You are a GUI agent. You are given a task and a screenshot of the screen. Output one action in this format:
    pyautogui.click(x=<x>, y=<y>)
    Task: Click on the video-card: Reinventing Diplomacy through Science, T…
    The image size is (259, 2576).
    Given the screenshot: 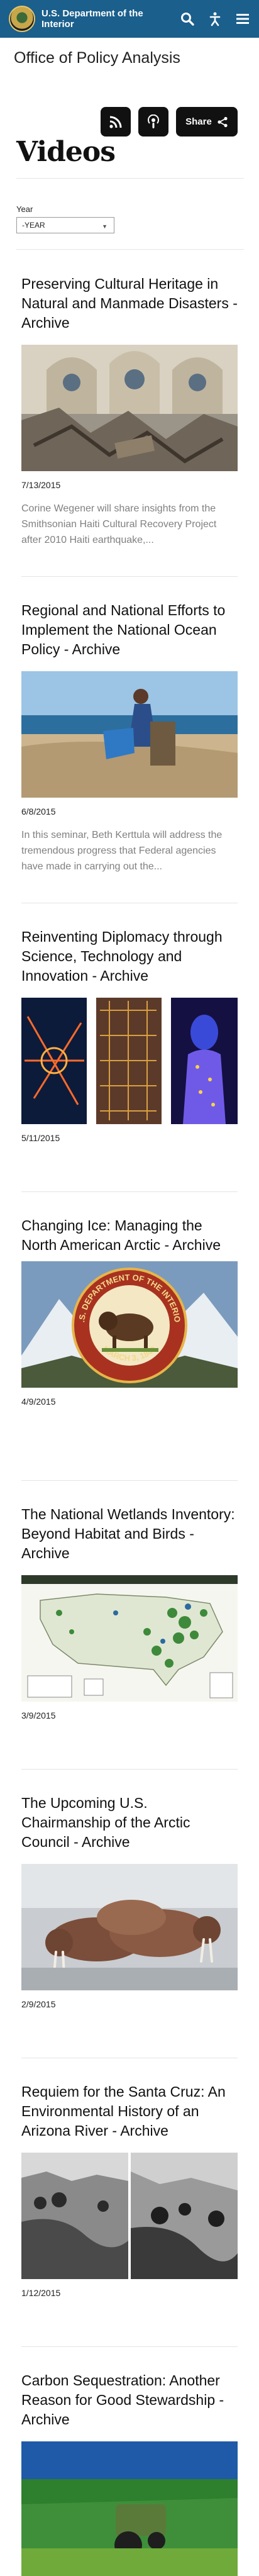 What is the action you would take?
    pyautogui.click(x=129, y=1046)
    